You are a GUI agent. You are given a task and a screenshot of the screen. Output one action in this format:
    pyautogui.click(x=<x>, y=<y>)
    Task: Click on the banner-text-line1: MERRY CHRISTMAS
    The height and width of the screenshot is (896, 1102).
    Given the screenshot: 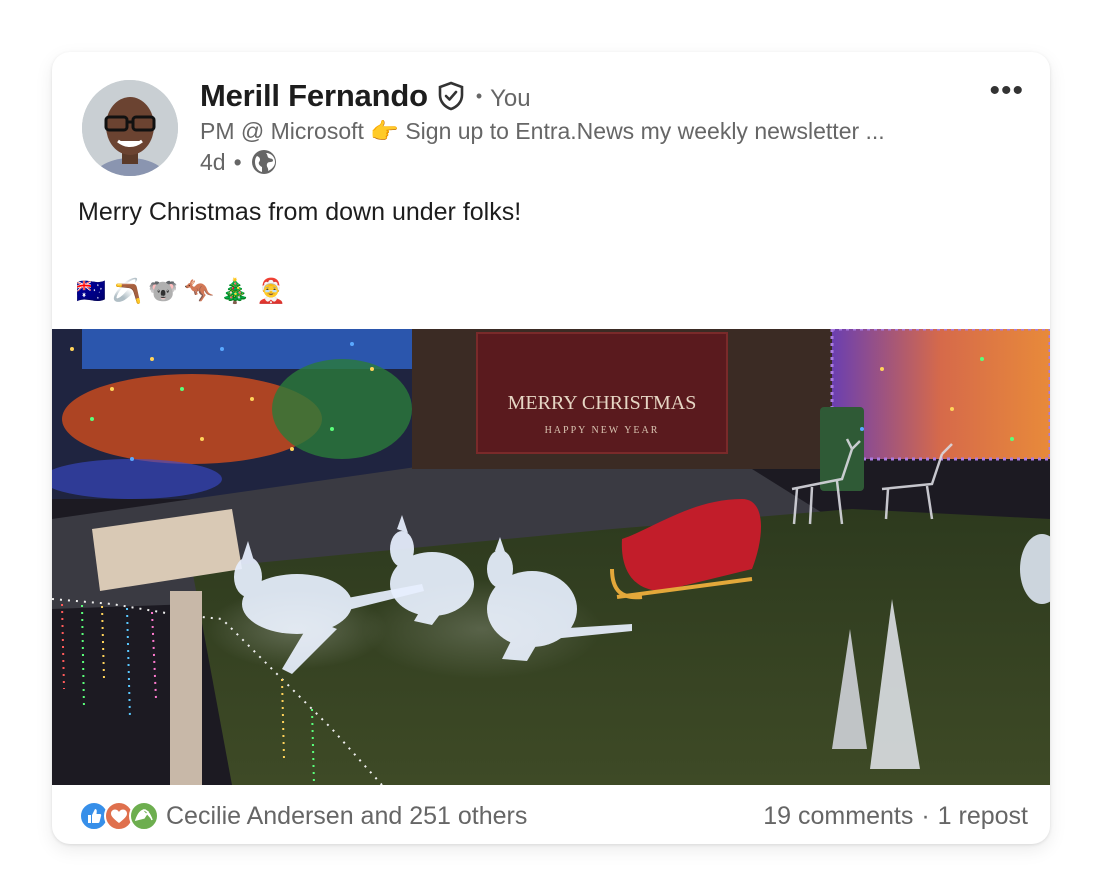 What is the action you would take?
    pyautogui.click(x=602, y=403)
    